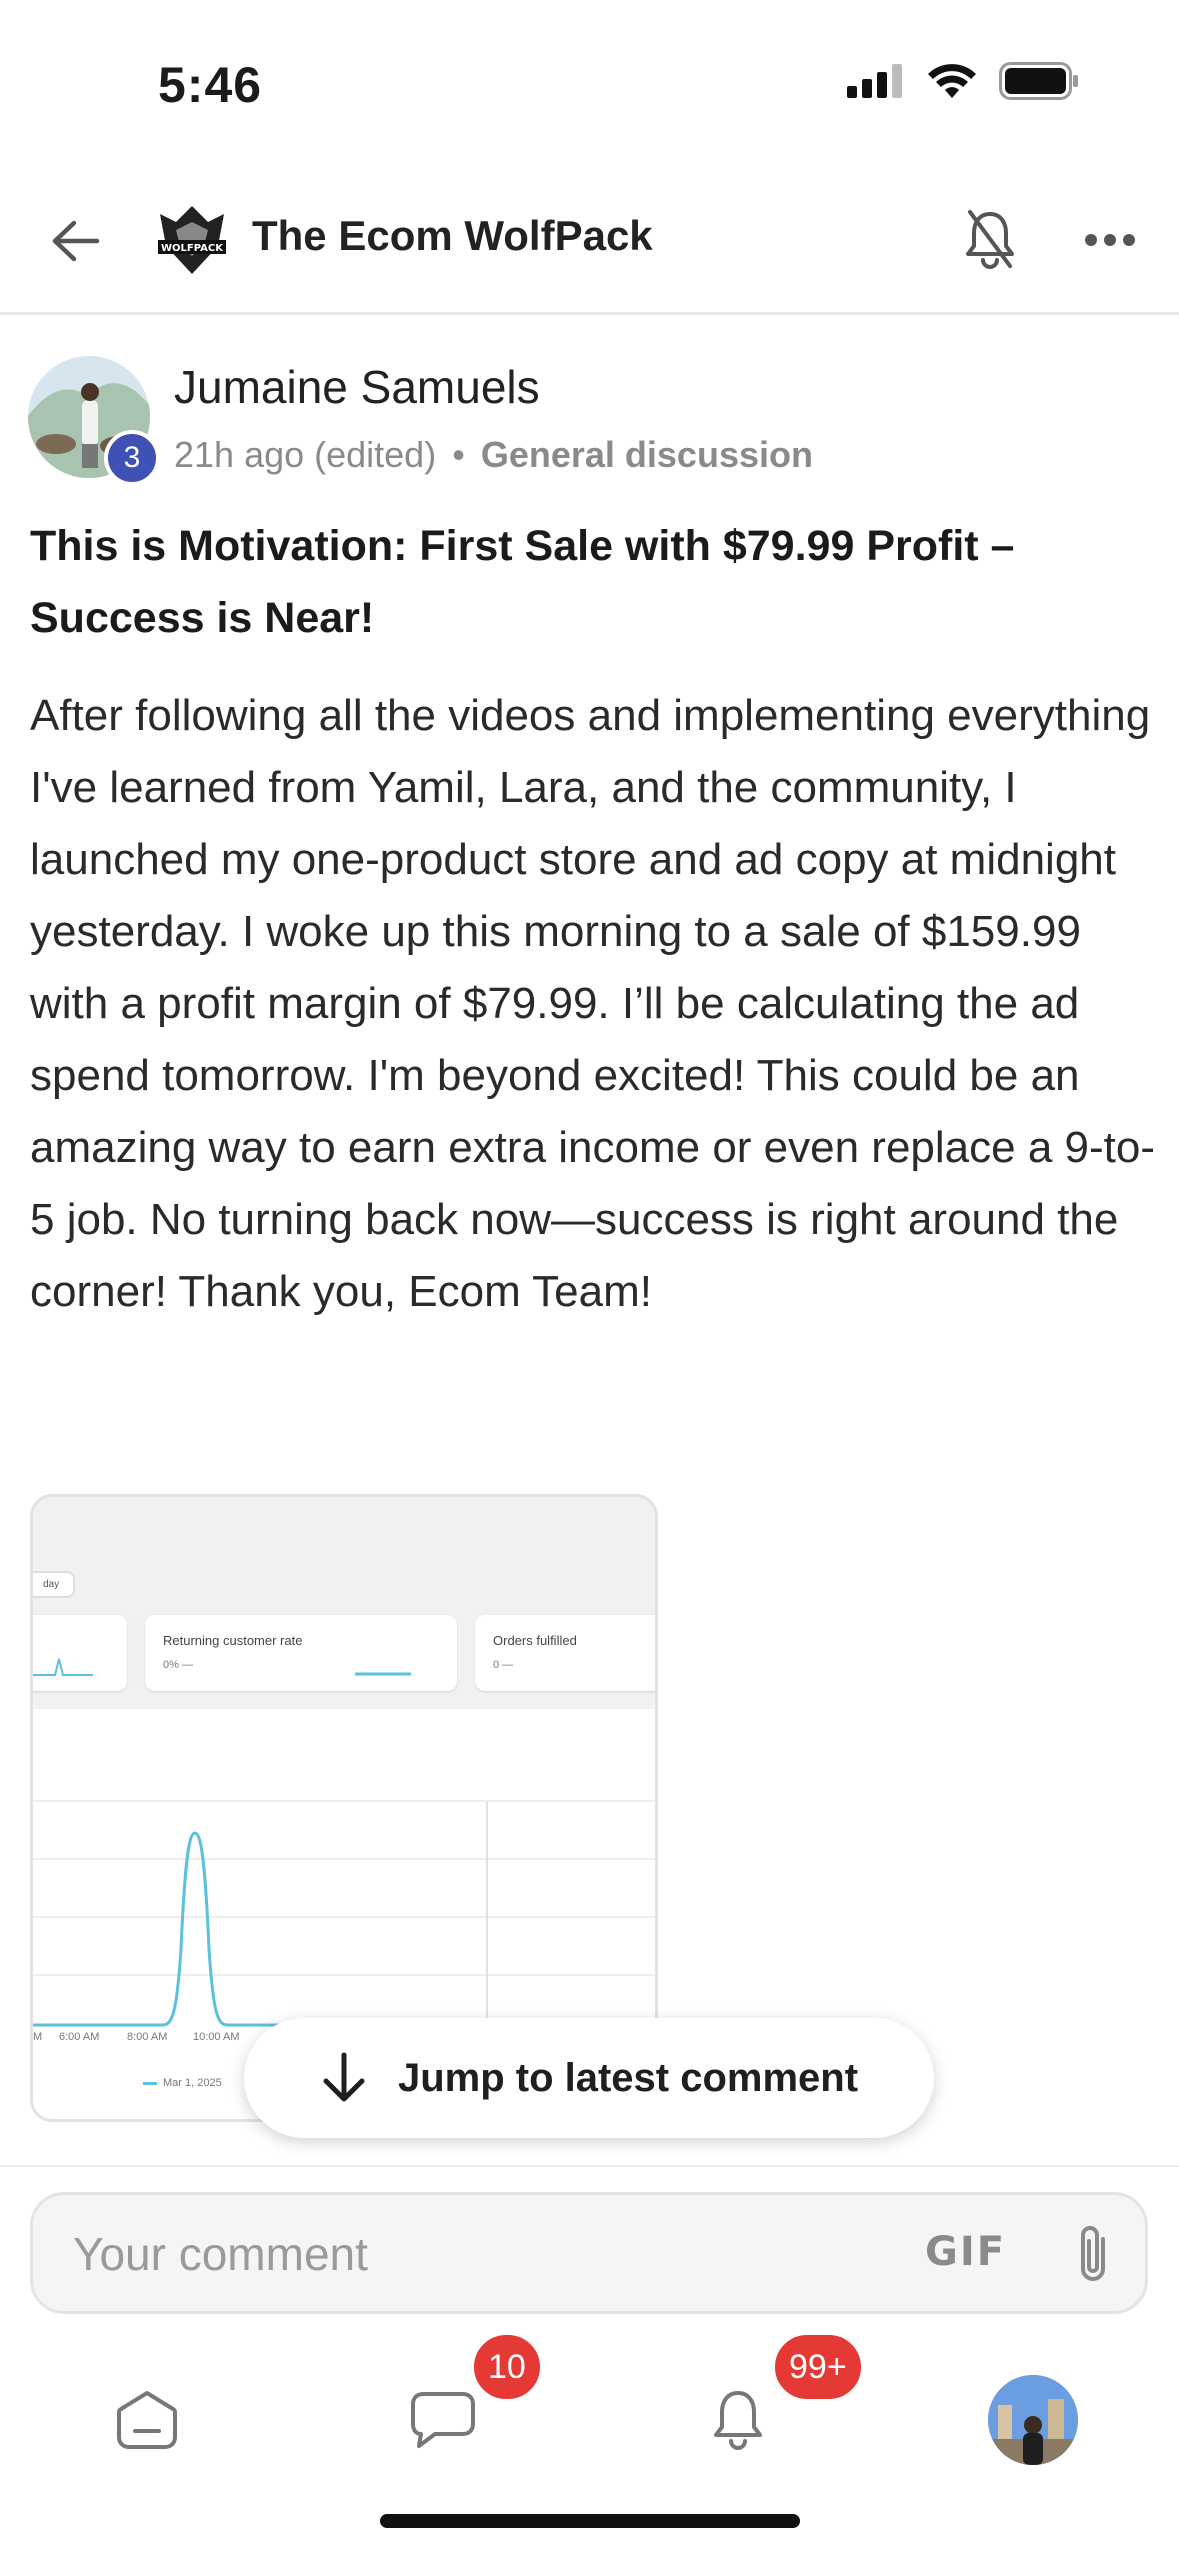 The image size is (1179, 2556). What do you see at coordinates (818, 2367) in the screenshot?
I see `notifications-badge: 99+` at bounding box center [818, 2367].